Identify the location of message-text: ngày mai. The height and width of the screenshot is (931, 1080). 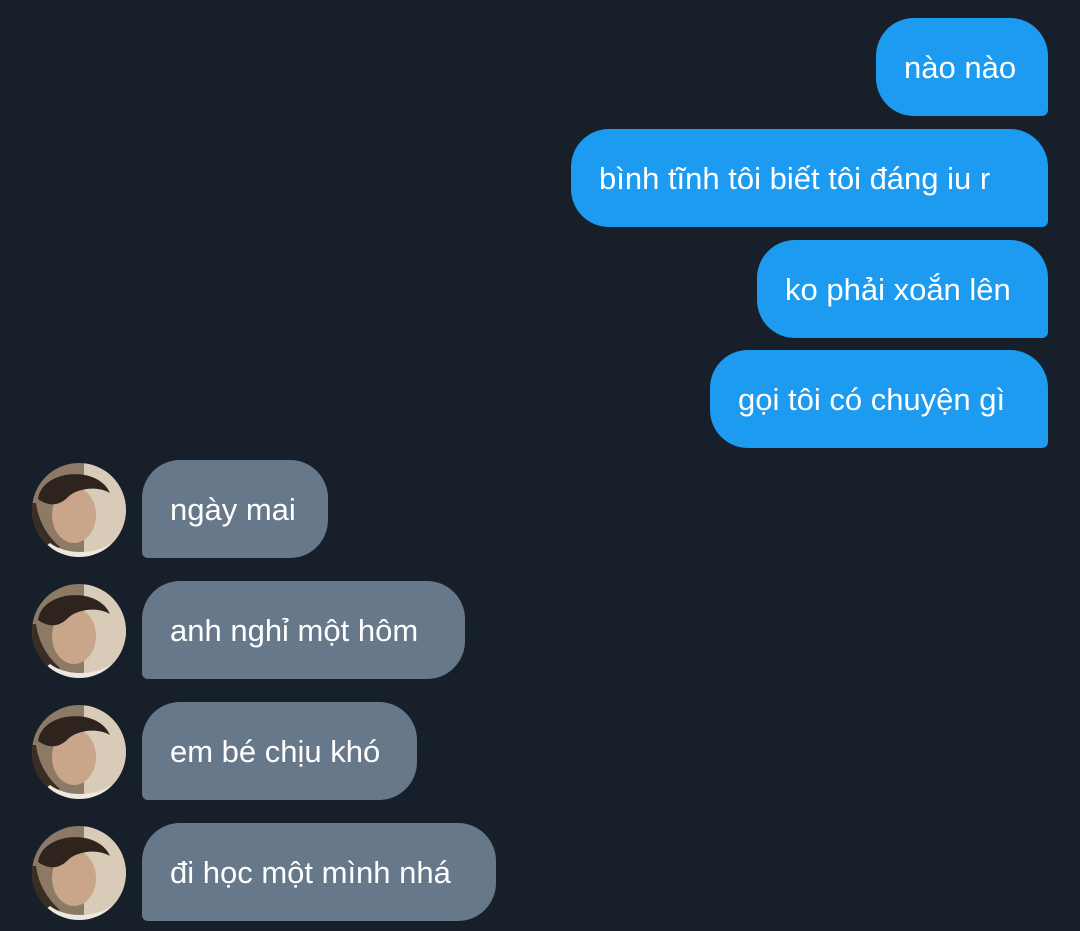
(233, 509).